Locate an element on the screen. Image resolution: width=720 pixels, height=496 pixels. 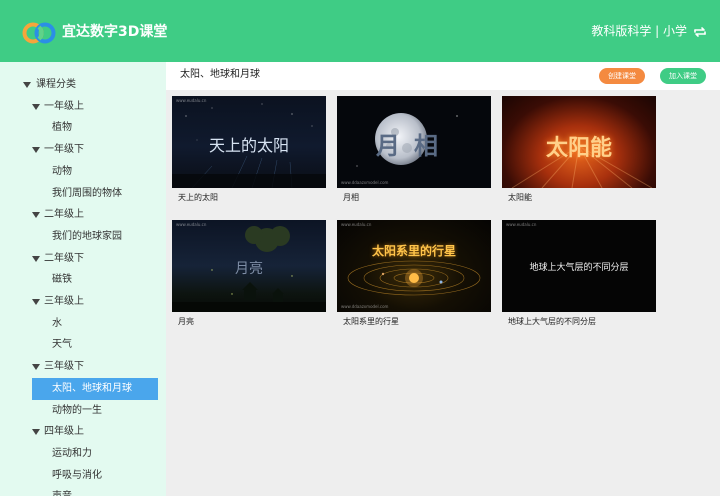
sidebar-grade-item: 二年级下 is located at coordinates (83, 259).